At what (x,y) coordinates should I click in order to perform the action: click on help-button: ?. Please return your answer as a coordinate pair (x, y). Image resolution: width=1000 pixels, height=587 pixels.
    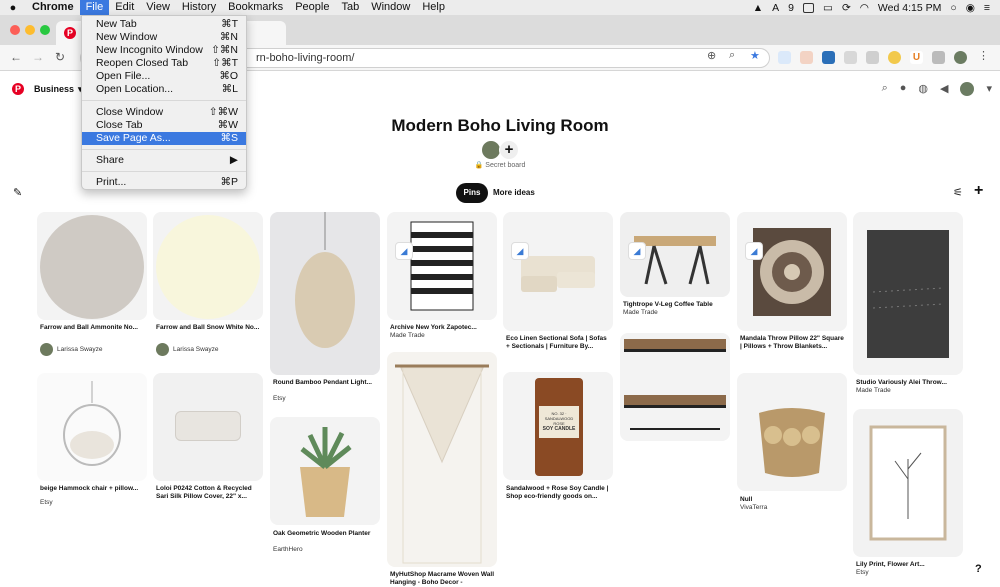
    Looking at the image, I should click on (978, 569).